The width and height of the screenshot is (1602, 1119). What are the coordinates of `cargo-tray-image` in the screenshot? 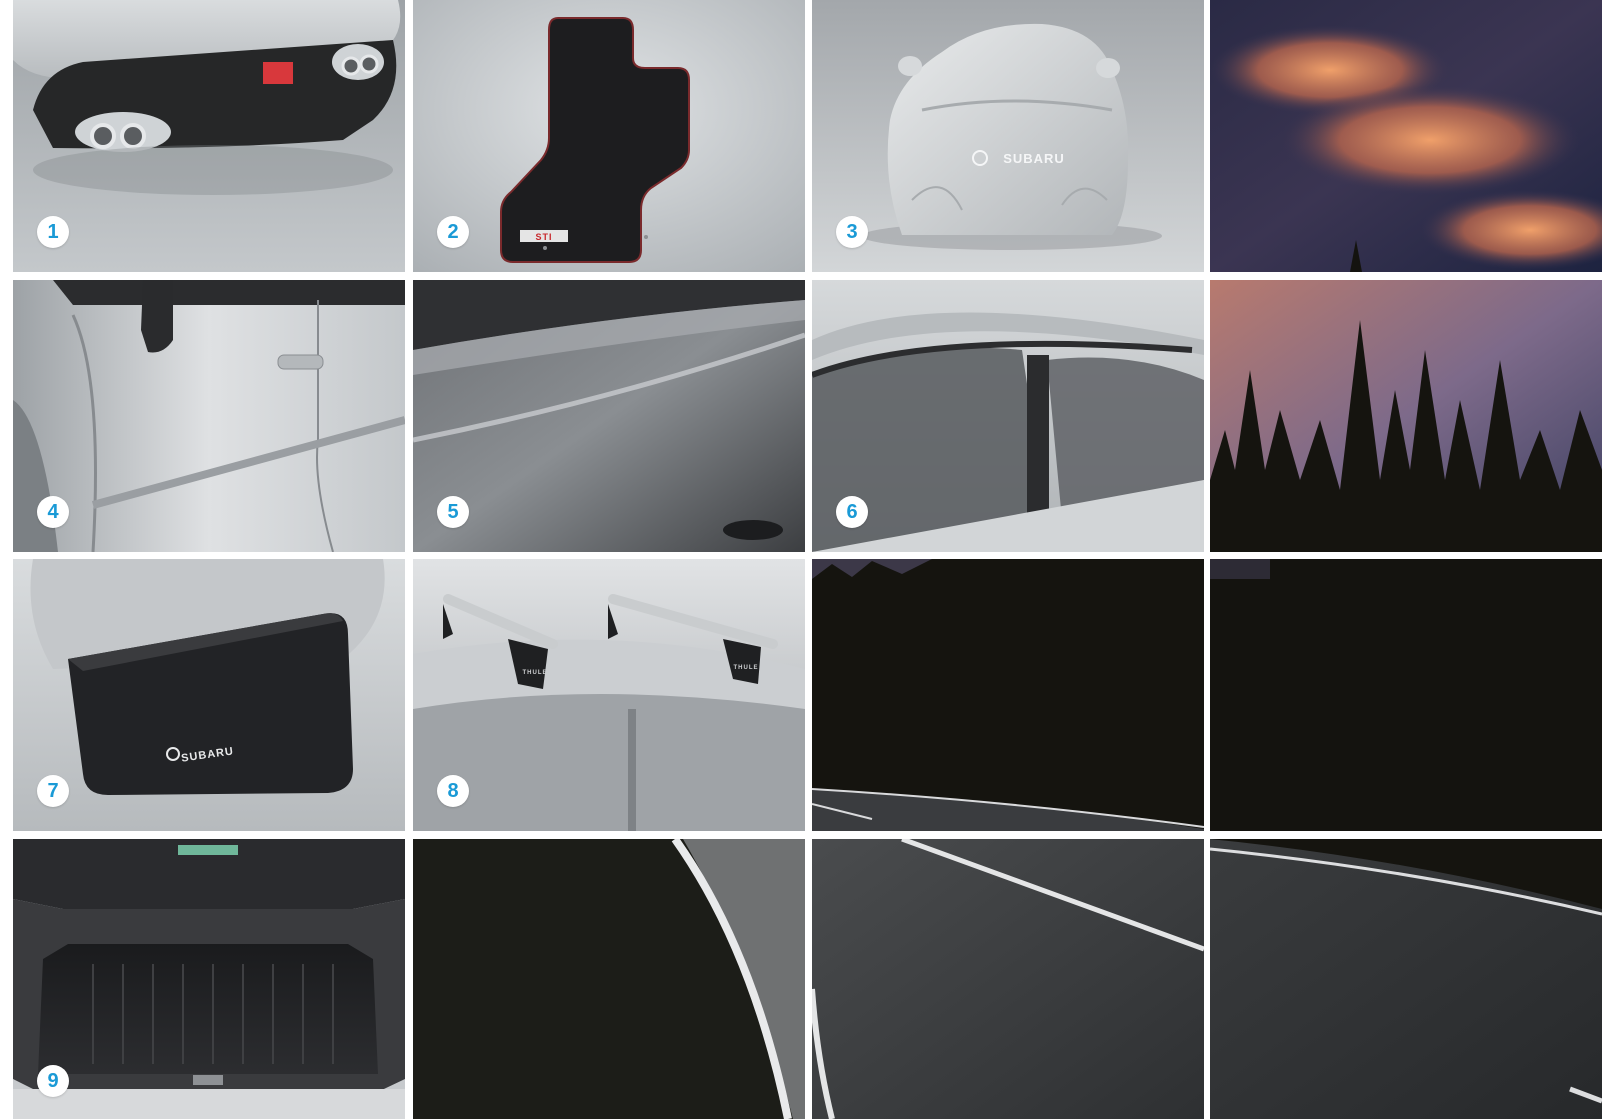 It's located at (209, 979).